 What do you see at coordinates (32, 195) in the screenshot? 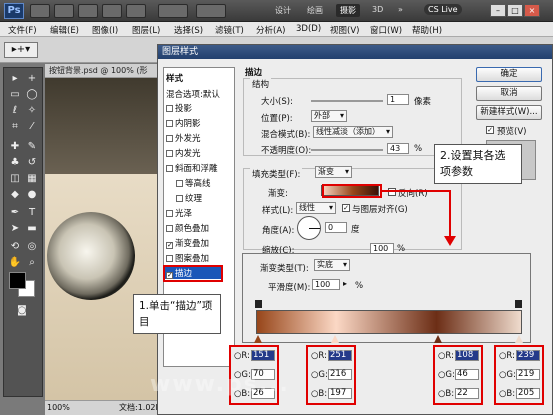
I see `dodge-tool-icon: ●` at bounding box center [32, 195].